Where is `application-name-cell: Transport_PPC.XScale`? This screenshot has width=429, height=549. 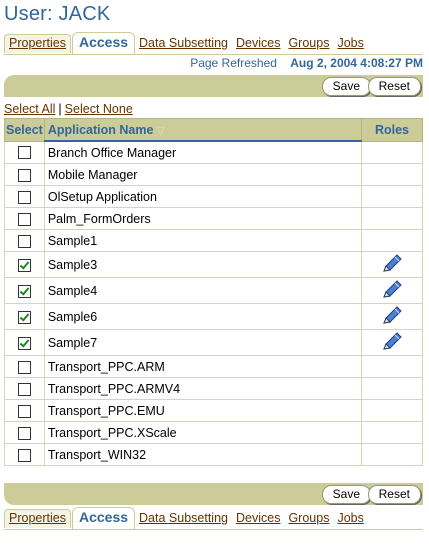 application-name-cell: Transport_PPC.XScale is located at coordinates (203, 432).